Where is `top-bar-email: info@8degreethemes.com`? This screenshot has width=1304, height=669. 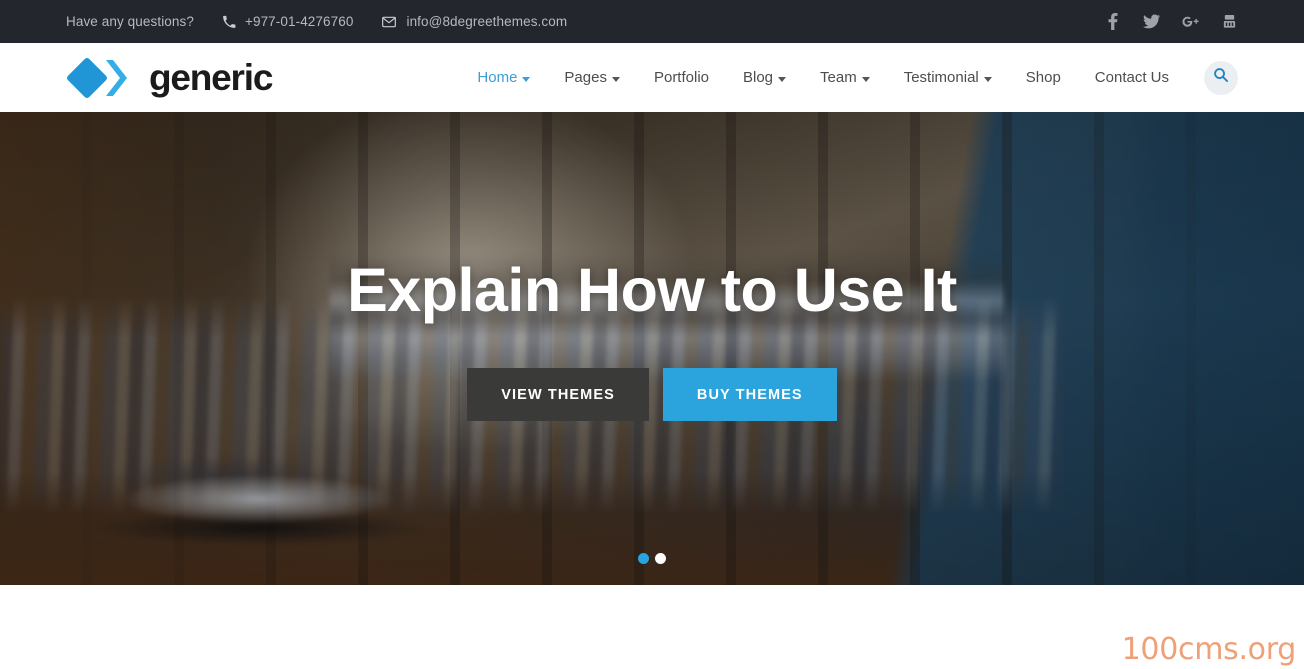
top-bar-email: info@8degreethemes.com is located at coordinates (474, 22).